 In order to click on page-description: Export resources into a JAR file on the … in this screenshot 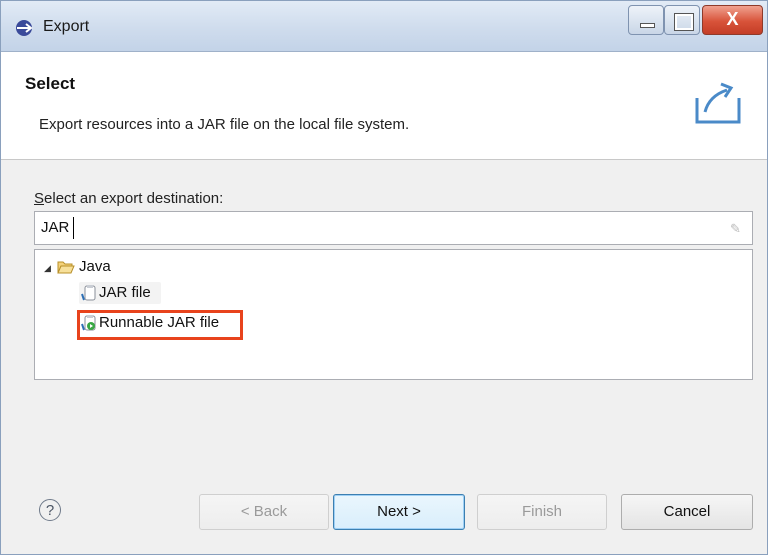, I will do `click(224, 124)`.